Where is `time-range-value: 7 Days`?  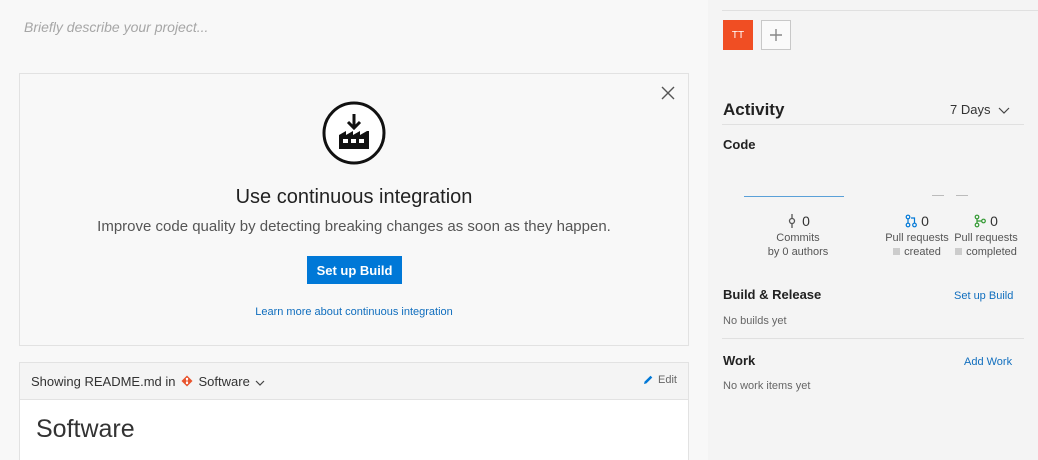
time-range-value: 7 Days is located at coordinates (970, 109).